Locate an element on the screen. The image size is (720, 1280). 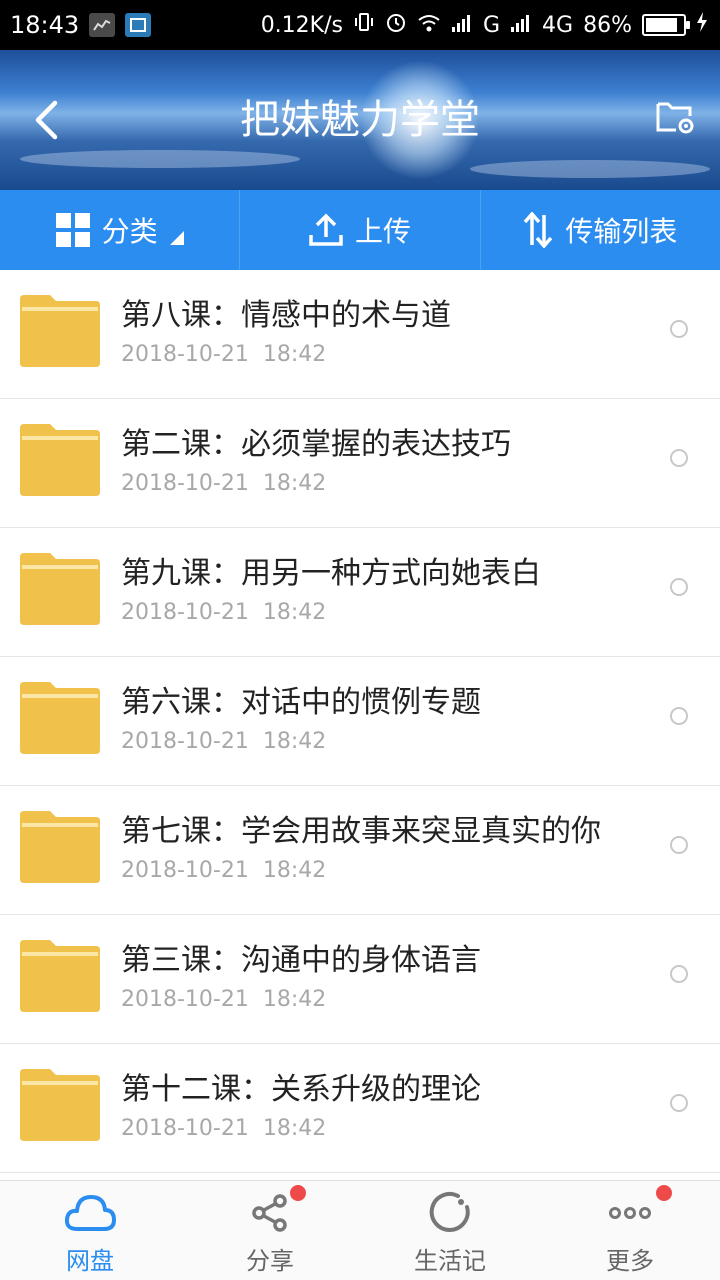
network-type-4g: 4G is located at coordinates (558, 25).